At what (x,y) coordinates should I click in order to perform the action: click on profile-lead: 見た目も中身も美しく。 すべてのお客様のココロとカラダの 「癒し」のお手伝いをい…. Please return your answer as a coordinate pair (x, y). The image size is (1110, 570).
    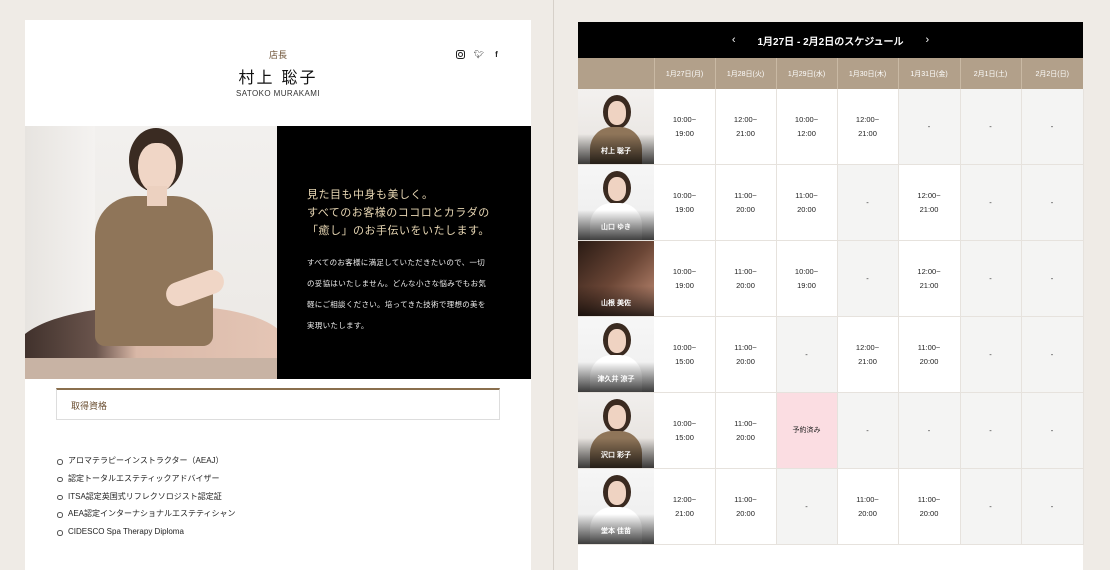
    Looking at the image, I should click on (419, 213).